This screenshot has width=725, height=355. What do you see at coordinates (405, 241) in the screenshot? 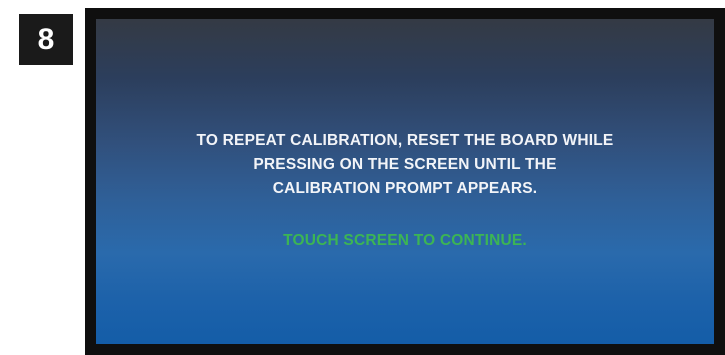
I see `touch-to-continue-prompt: TOUCH SCREEN TO CONTINUE.` at bounding box center [405, 241].